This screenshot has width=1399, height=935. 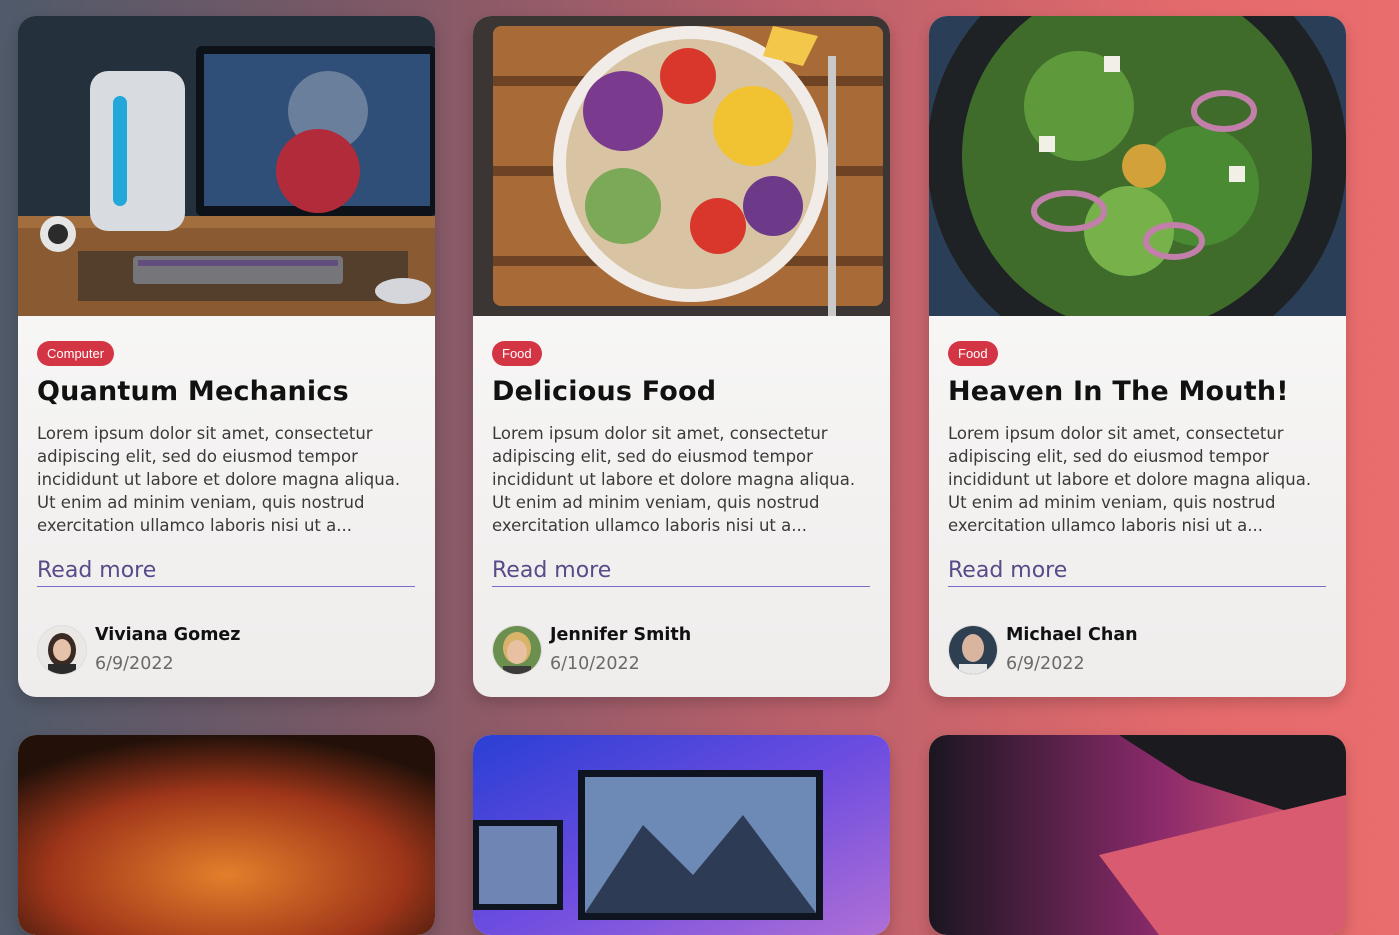 What do you see at coordinates (595, 664) in the screenshot?
I see `post-date: 6/10/2022` at bounding box center [595, 664].